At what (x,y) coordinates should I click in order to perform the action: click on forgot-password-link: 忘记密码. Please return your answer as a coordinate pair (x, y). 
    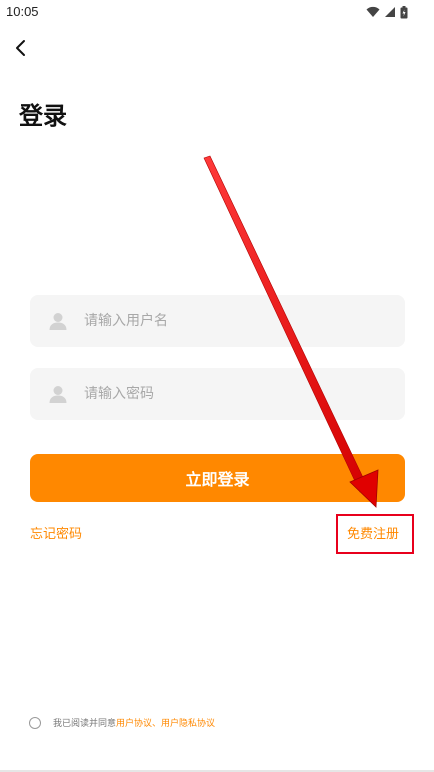
    Looking at the image, I should click on (56, 532).